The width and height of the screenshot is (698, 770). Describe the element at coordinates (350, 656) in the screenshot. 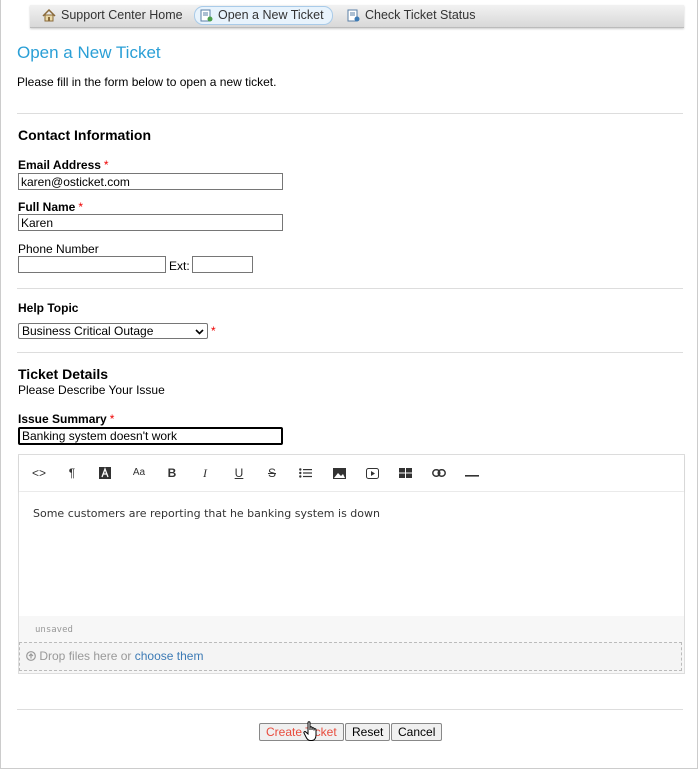

I see `file-dropzone: Drop files here or choose them` at that location.